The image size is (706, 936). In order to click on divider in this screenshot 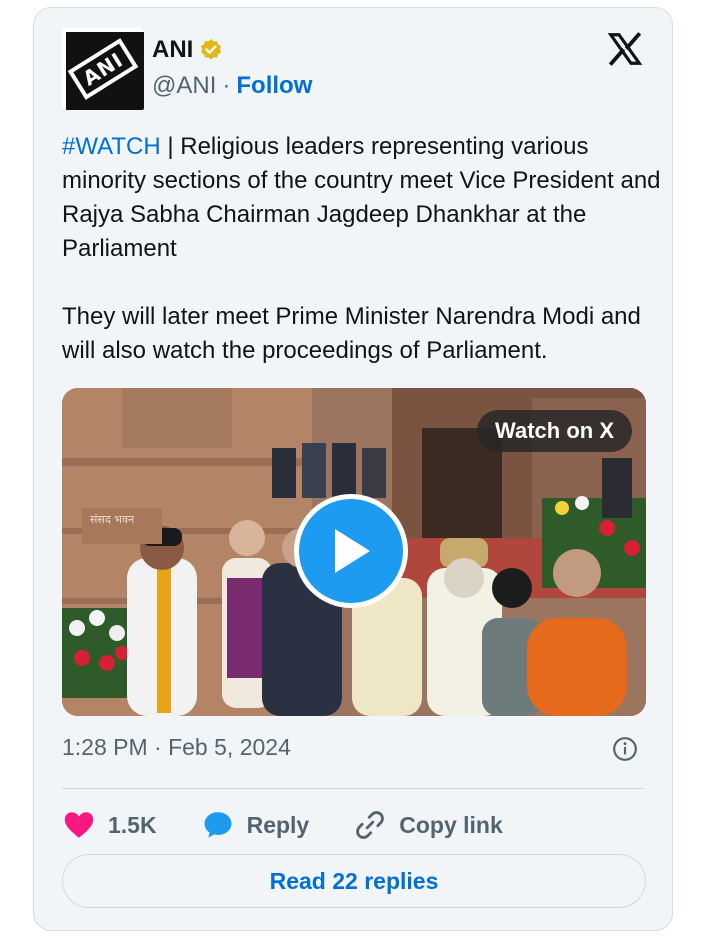, I will do `click(353, 788)`.